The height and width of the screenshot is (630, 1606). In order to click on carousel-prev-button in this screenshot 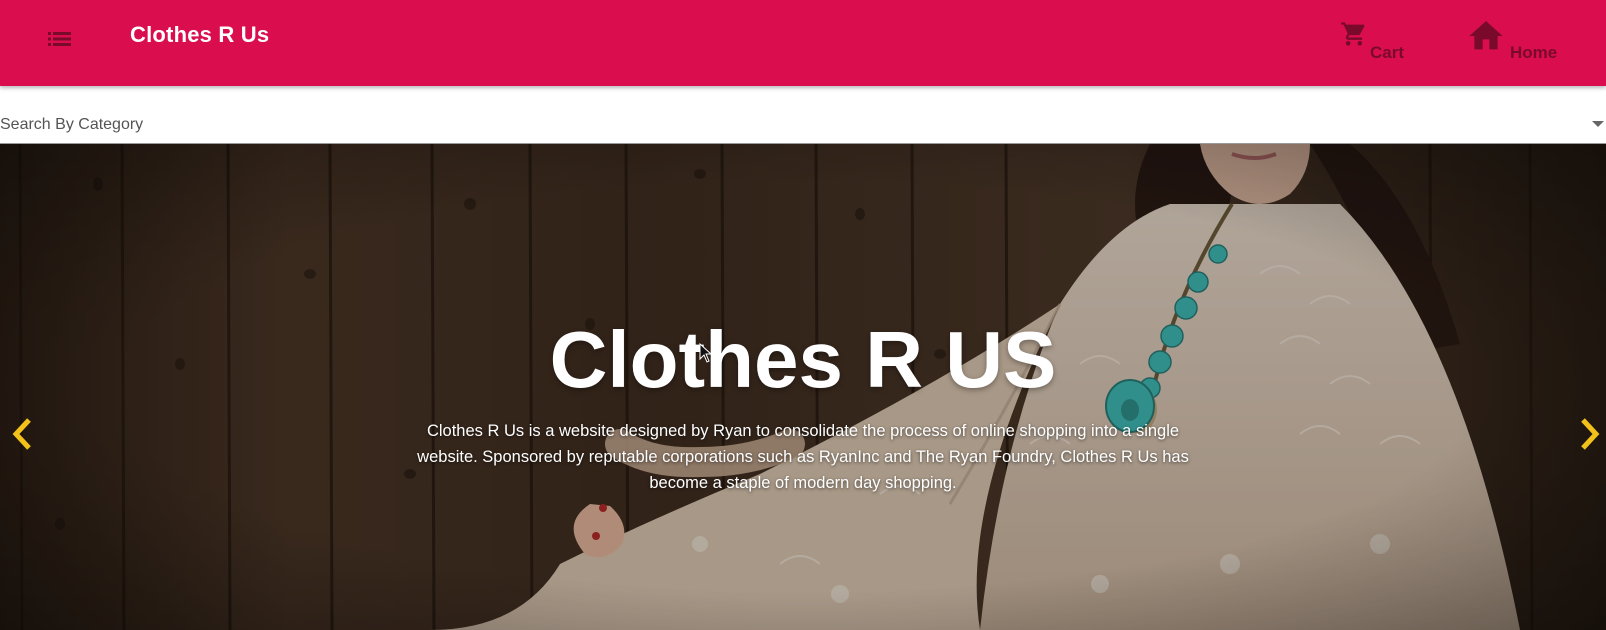, I will do `click(22, 434)`.